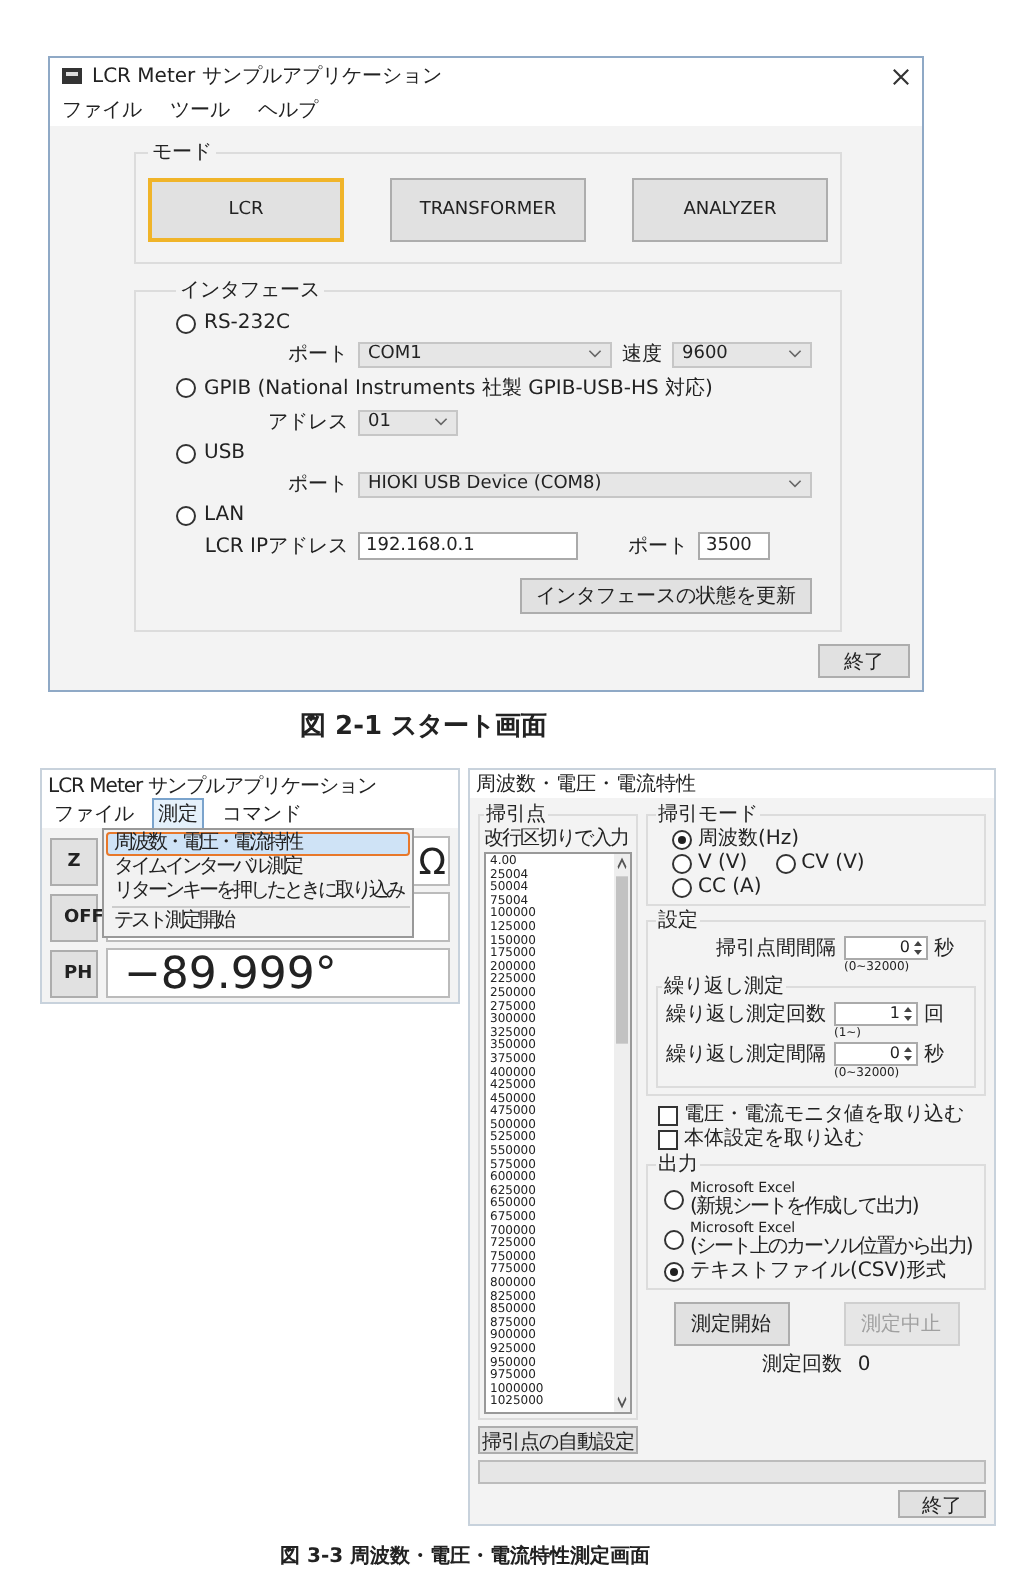 The width and height of the screenshot is (1020, 1580). Describe the element at coordinates (257, 844) in the screenshot. I see `menu-item: 周波数・電圧・電流特性` at that location.